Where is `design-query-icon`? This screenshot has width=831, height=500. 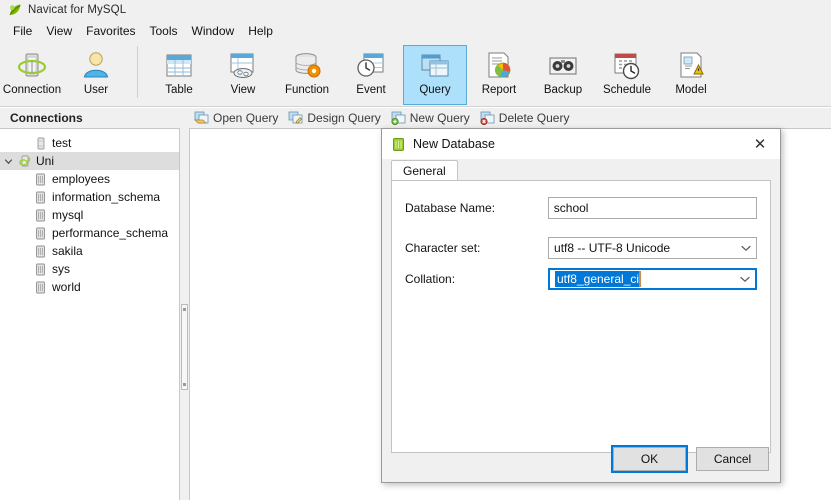 design-query-icon is located at coordinates (295, 118).